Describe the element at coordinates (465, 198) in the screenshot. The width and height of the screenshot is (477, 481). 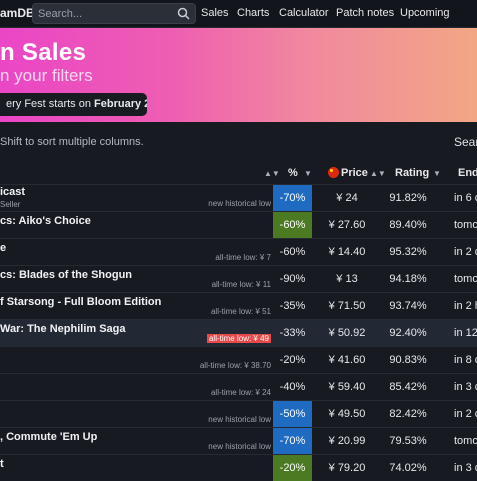
I see `ends-cell: in 6 c` at that location.